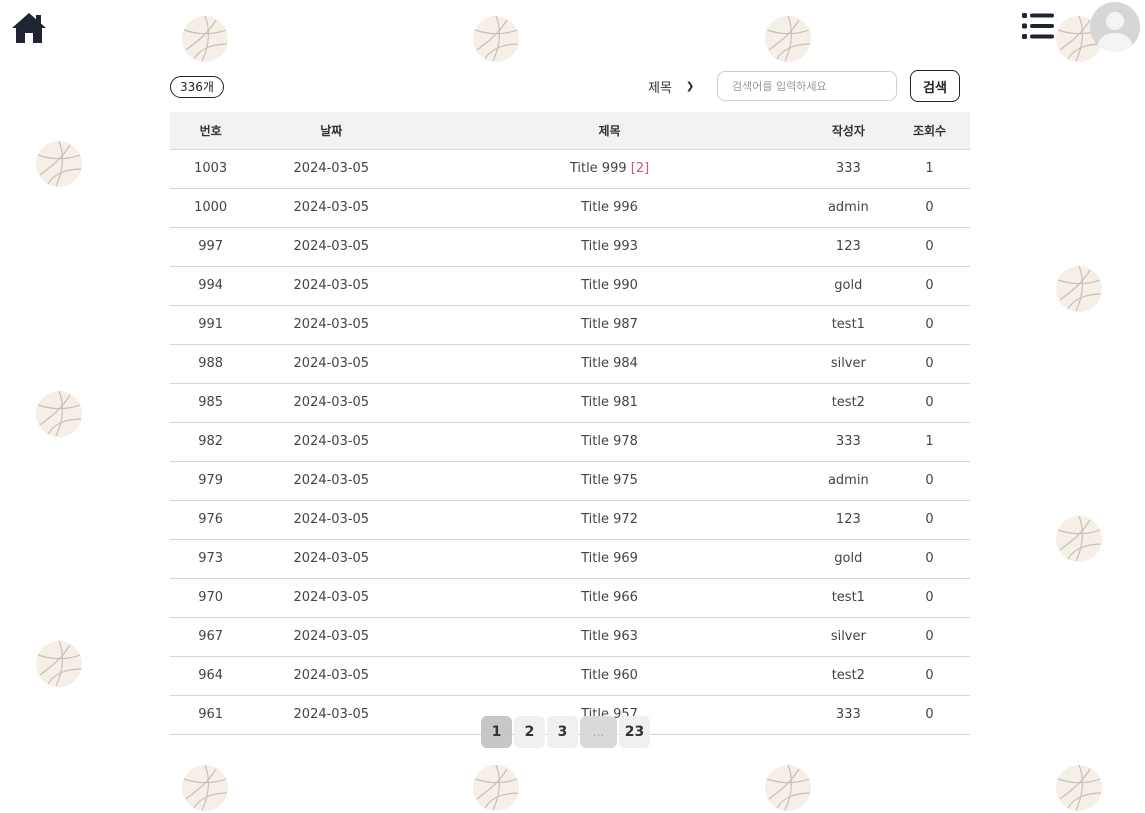 The width and height of the screenshot is (1145, 813). What do you see at coordinates (211, 715) in the screenshot?
I see `cell-number: 961` at bounding box center [211, 715].